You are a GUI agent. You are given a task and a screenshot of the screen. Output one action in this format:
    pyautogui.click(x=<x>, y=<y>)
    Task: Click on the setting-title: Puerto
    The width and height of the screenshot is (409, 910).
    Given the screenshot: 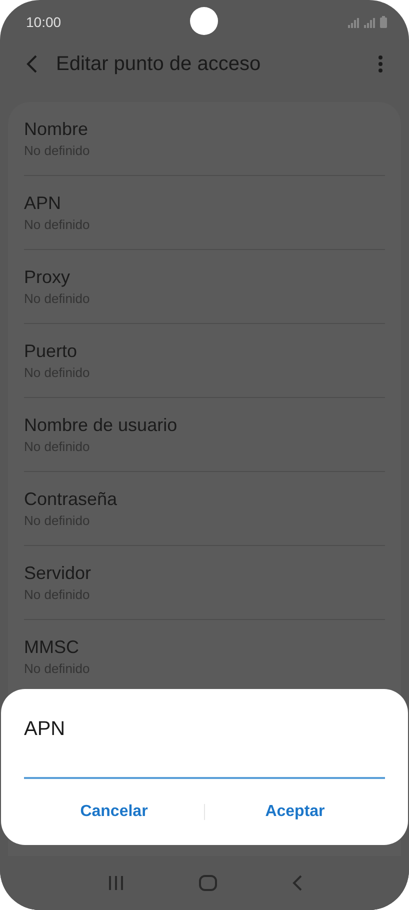 What is the action you would take?
    pyautogui.click(x=204, y=351)
    